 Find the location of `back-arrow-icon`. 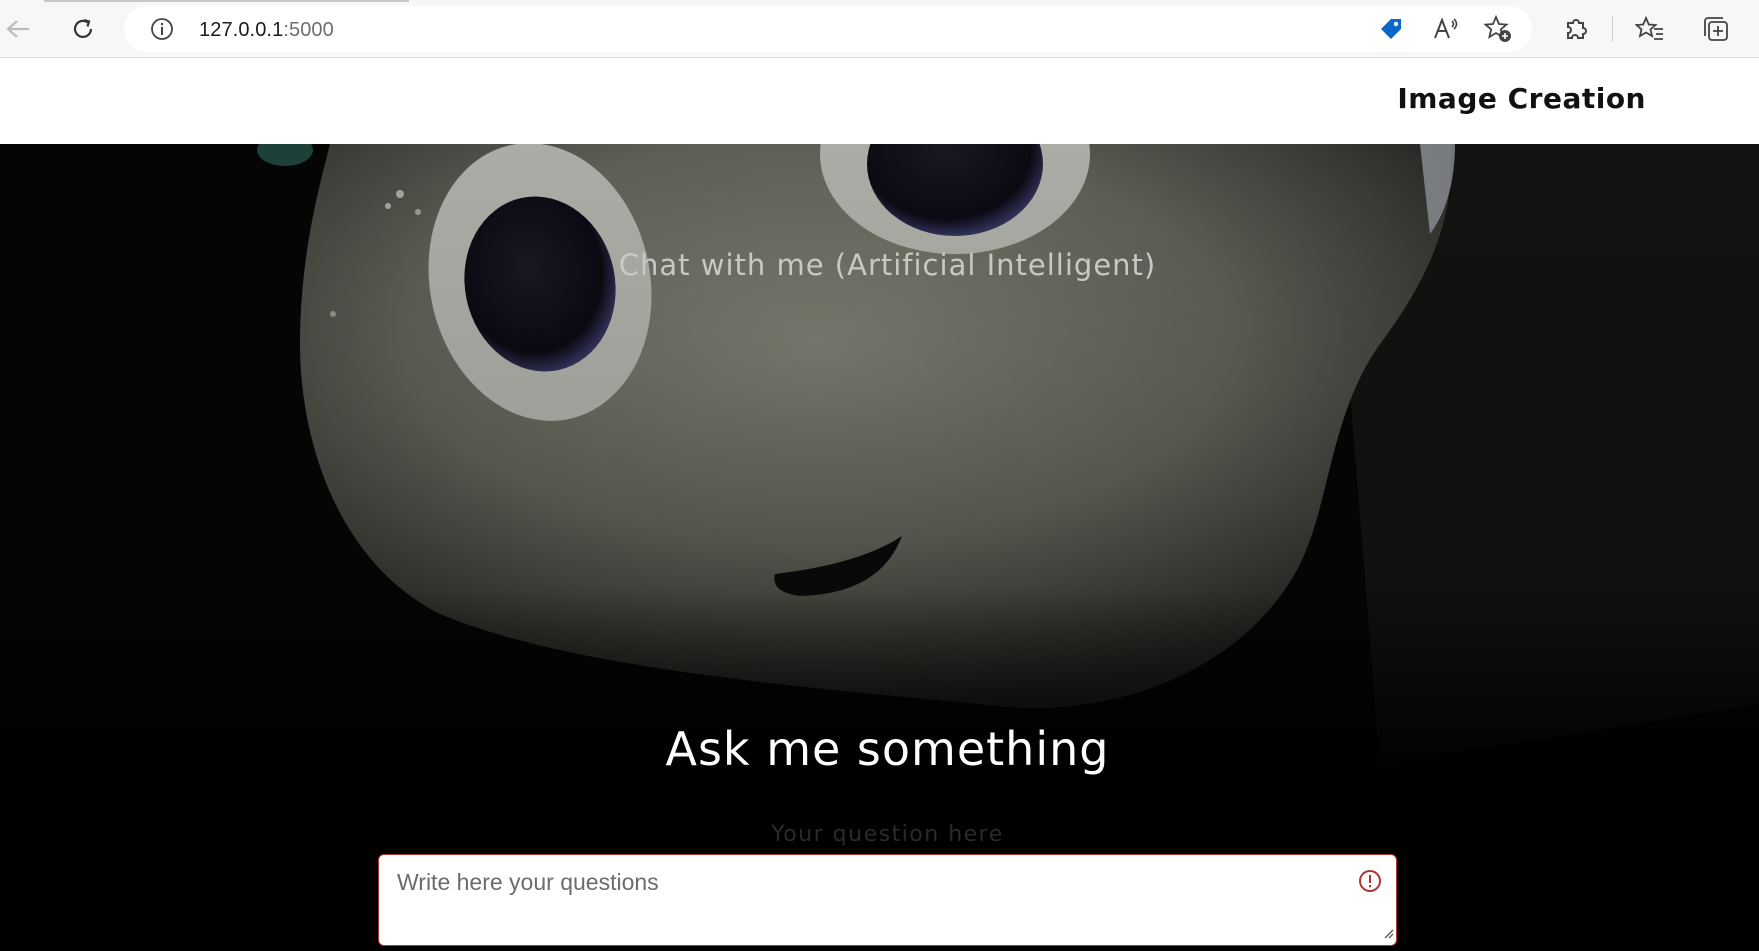

back-arrow-icon is located at coordinates (17, 29).